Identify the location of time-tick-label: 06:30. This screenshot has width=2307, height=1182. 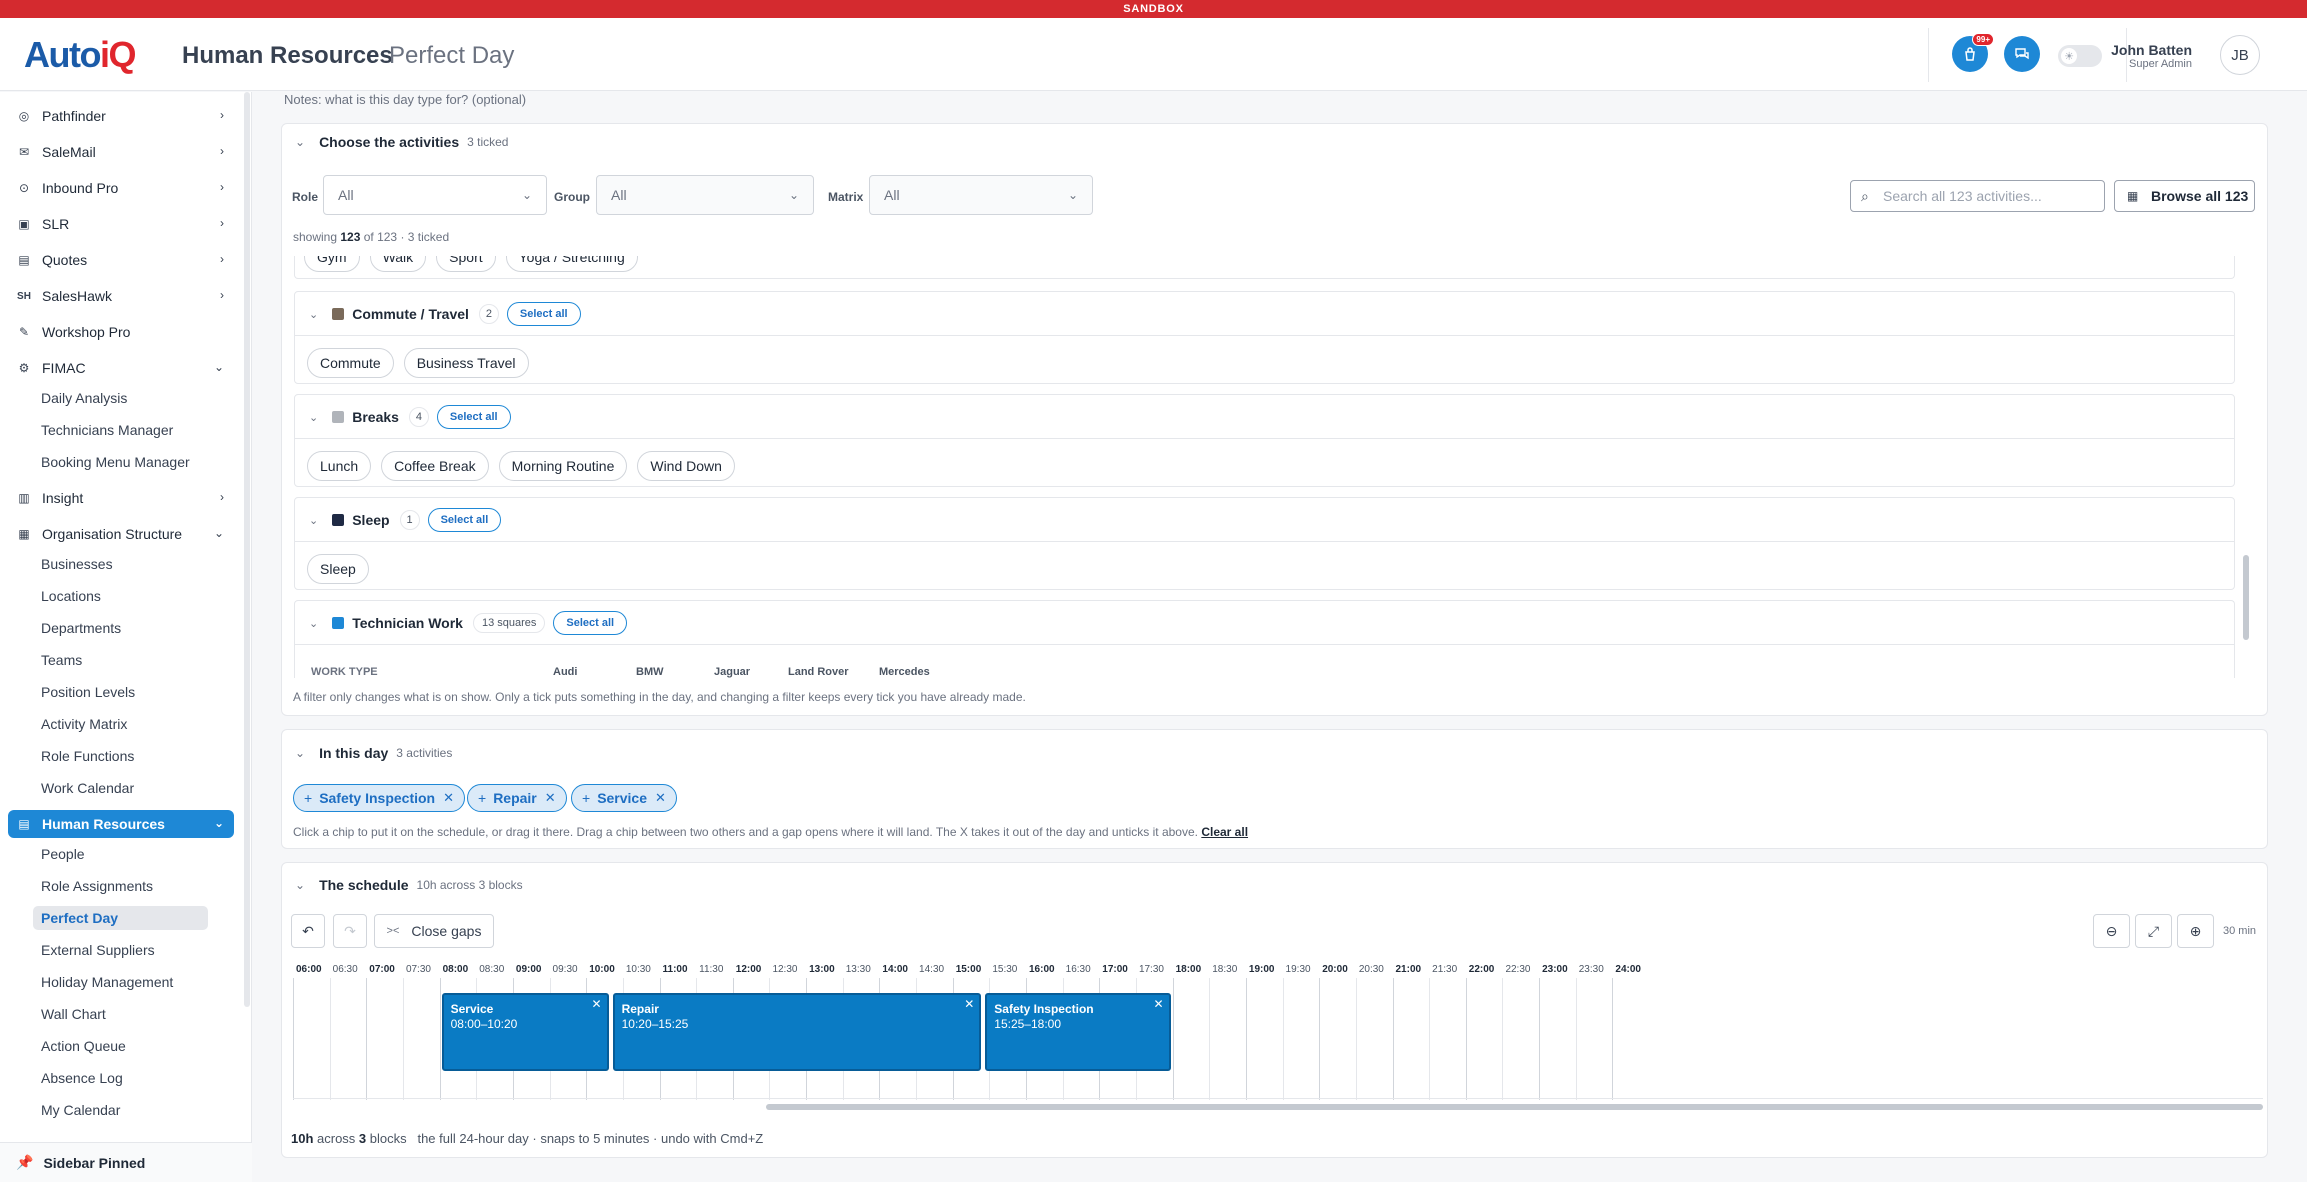
(345, 969).